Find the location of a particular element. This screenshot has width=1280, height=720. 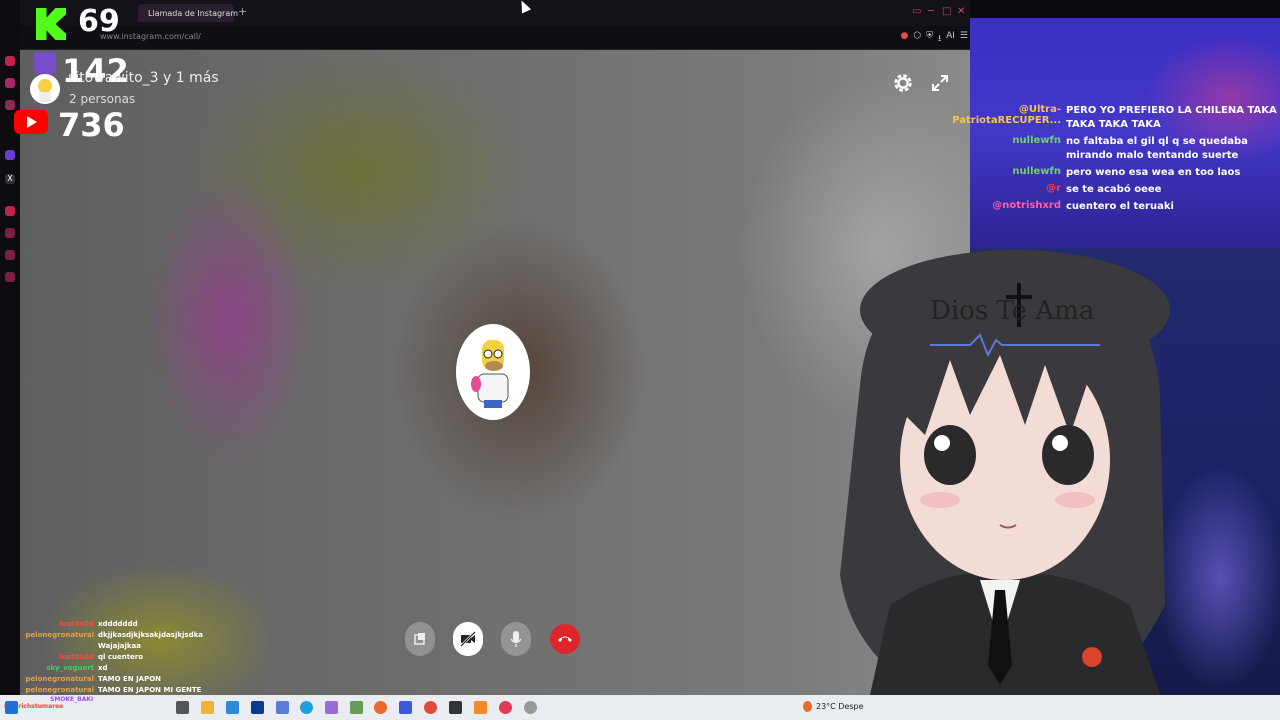

chat-text: xddddddd is located at coordinates (118, 624).